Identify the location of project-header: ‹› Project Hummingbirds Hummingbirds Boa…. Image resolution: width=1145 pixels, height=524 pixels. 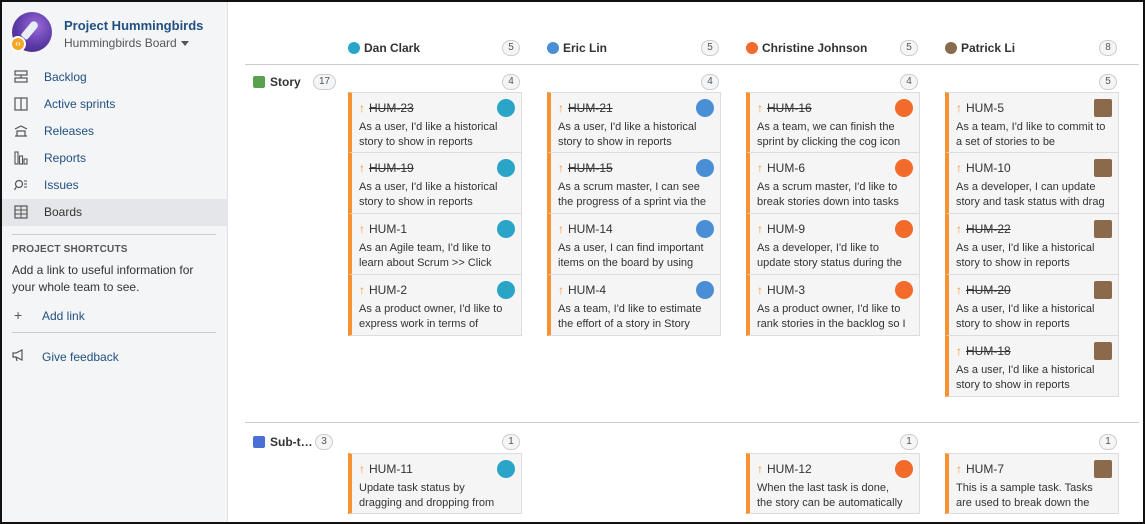
(116, 34).